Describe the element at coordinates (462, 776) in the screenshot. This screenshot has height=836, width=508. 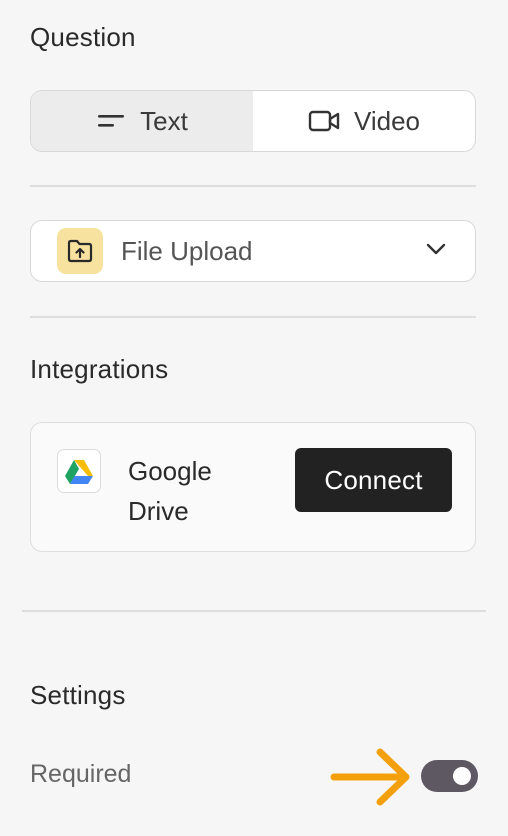
I see `toggle-knob` at that location.